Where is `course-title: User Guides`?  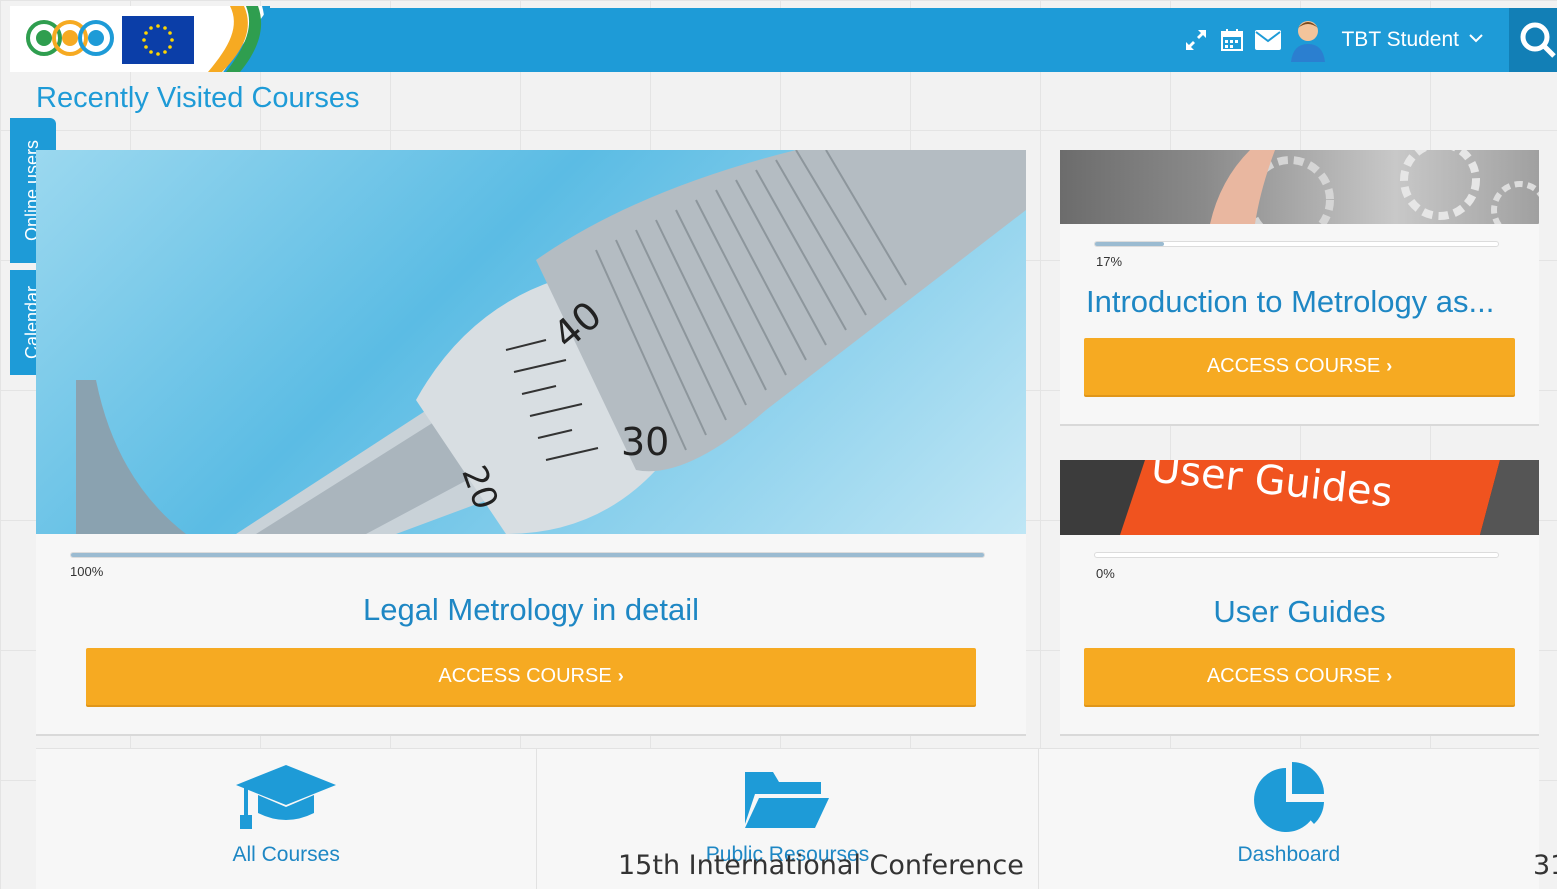 course-title: User Guides is located at coordinates (1299, 612).